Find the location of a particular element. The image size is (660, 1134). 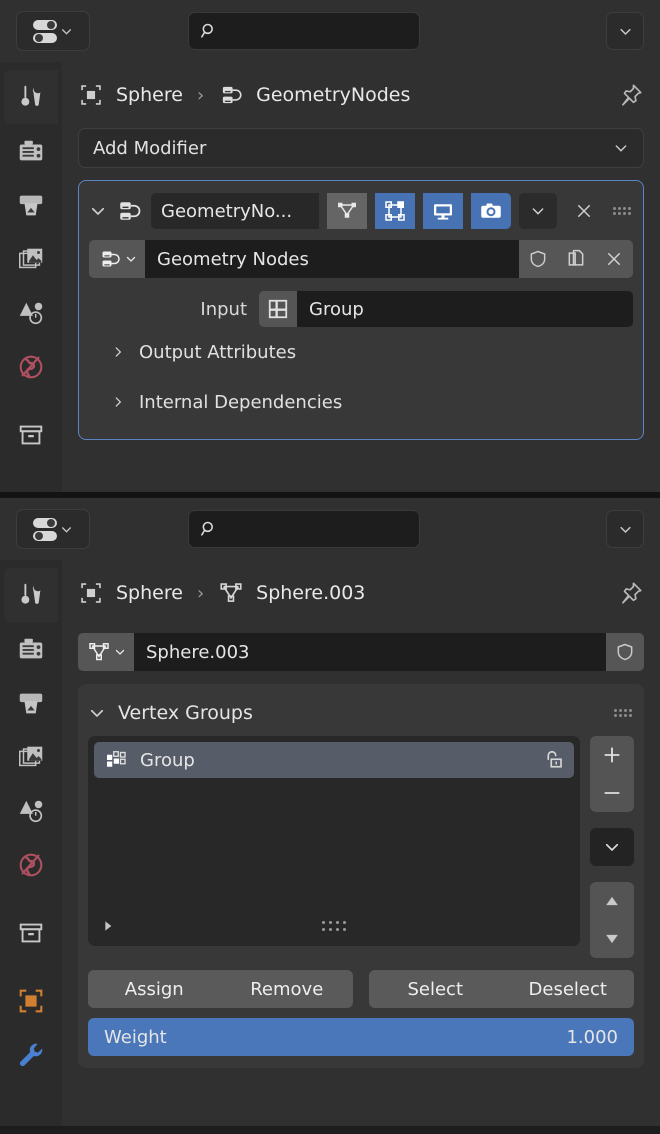

toggle-realtime-edit-mode is located at coordinates (395, 211).